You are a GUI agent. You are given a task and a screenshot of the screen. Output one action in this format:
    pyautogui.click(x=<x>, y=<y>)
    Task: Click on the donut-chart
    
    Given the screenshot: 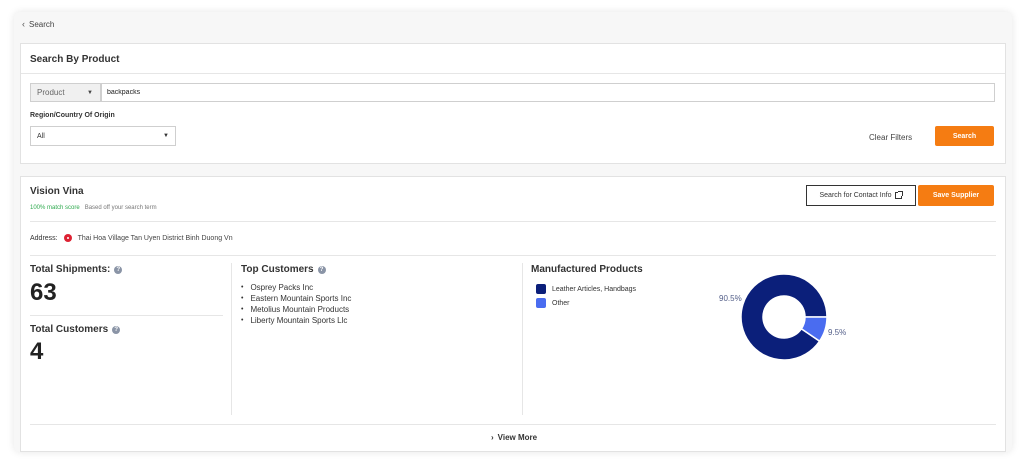 What is the action you would take?
    pyautogui.click(x=784, y=317)
    